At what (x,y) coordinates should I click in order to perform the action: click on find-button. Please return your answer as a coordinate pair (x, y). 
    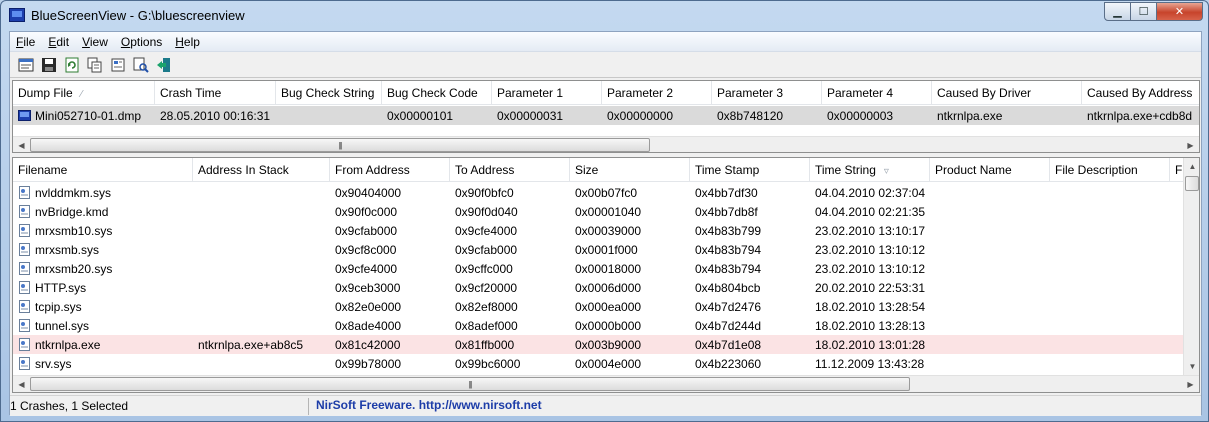
    Looking at the image, I should click on (140, 65).